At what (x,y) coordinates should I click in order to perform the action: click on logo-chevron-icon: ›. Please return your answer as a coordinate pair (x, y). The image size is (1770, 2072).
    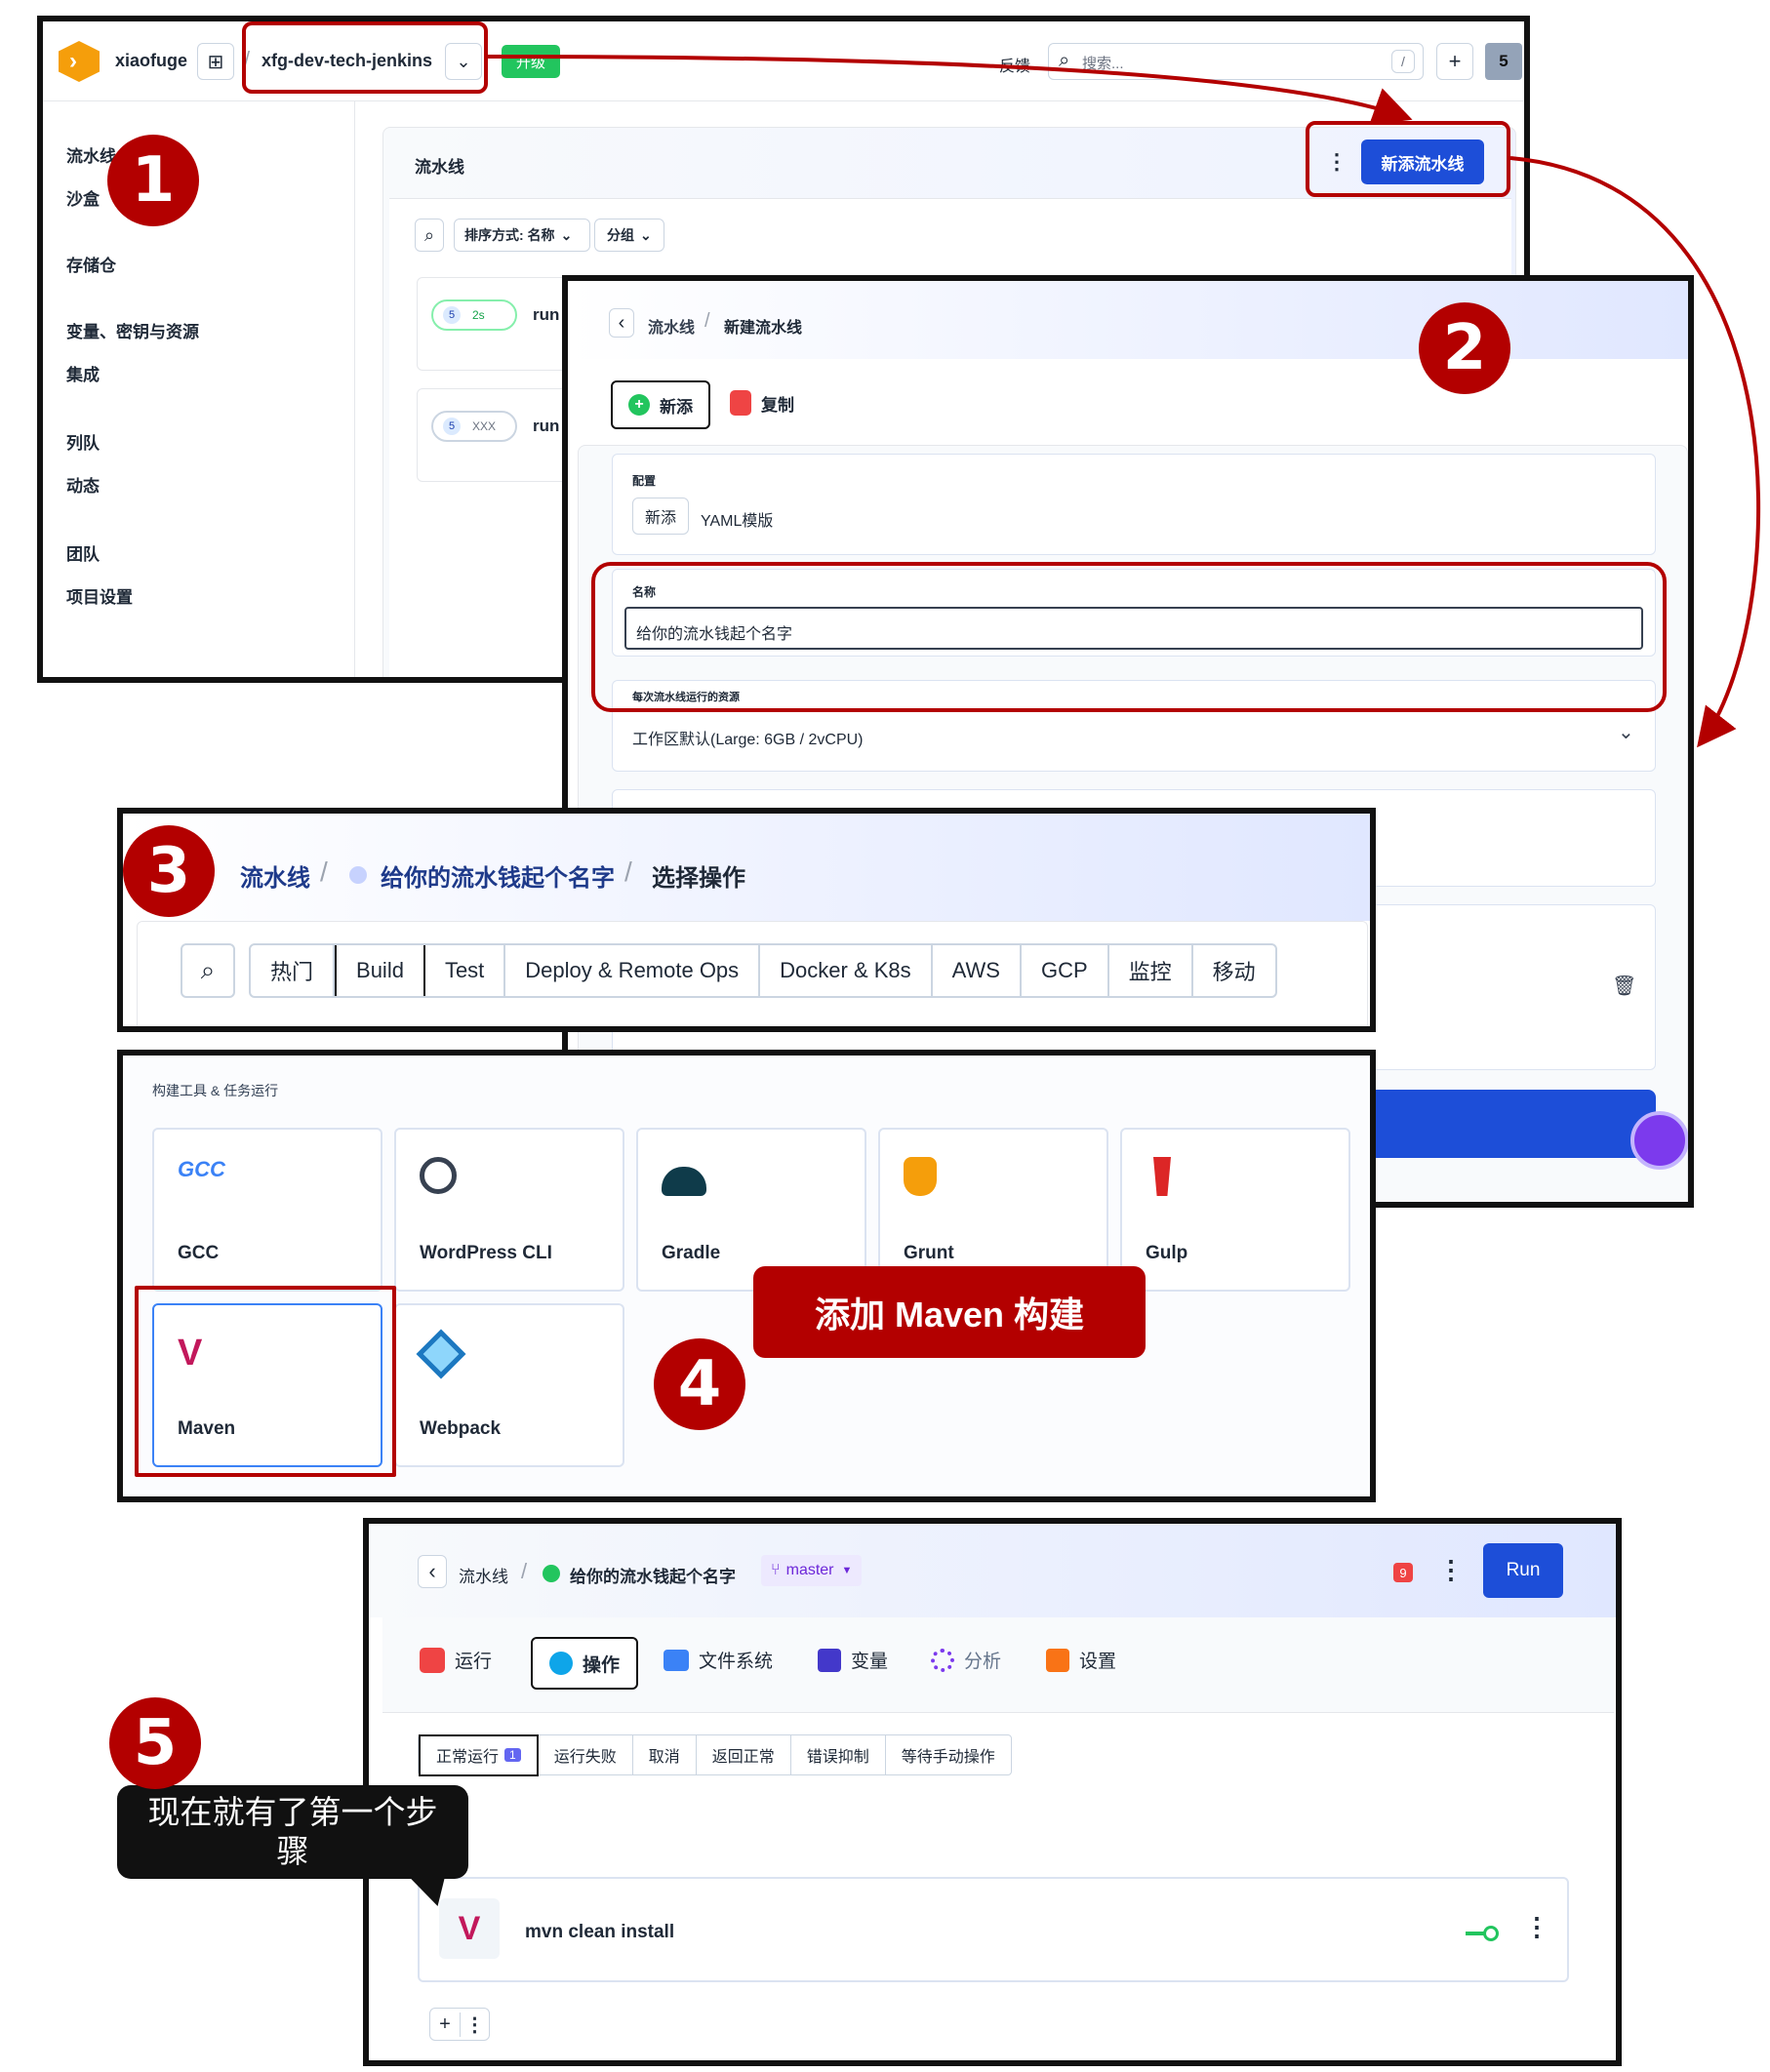
    Looking at the image, I should click on (73, 61).